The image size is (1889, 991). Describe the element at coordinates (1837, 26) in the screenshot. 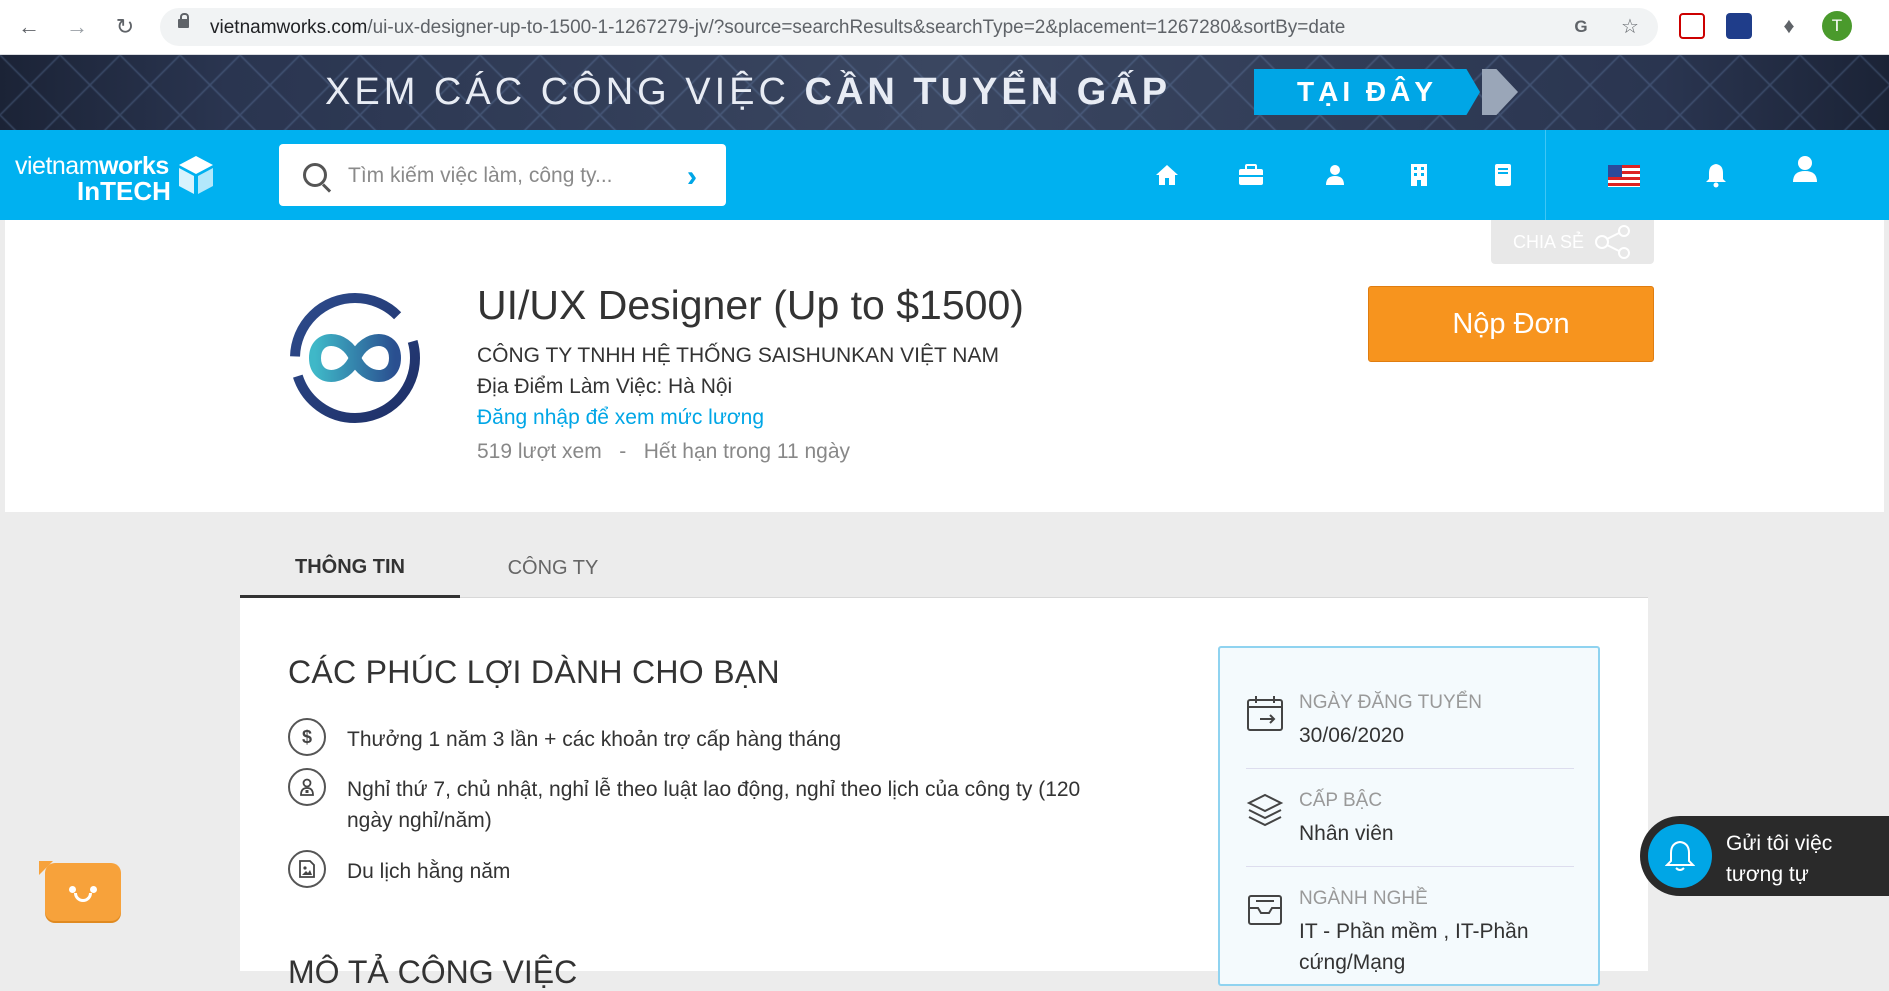

I see `profile-avatar: T` at that location.